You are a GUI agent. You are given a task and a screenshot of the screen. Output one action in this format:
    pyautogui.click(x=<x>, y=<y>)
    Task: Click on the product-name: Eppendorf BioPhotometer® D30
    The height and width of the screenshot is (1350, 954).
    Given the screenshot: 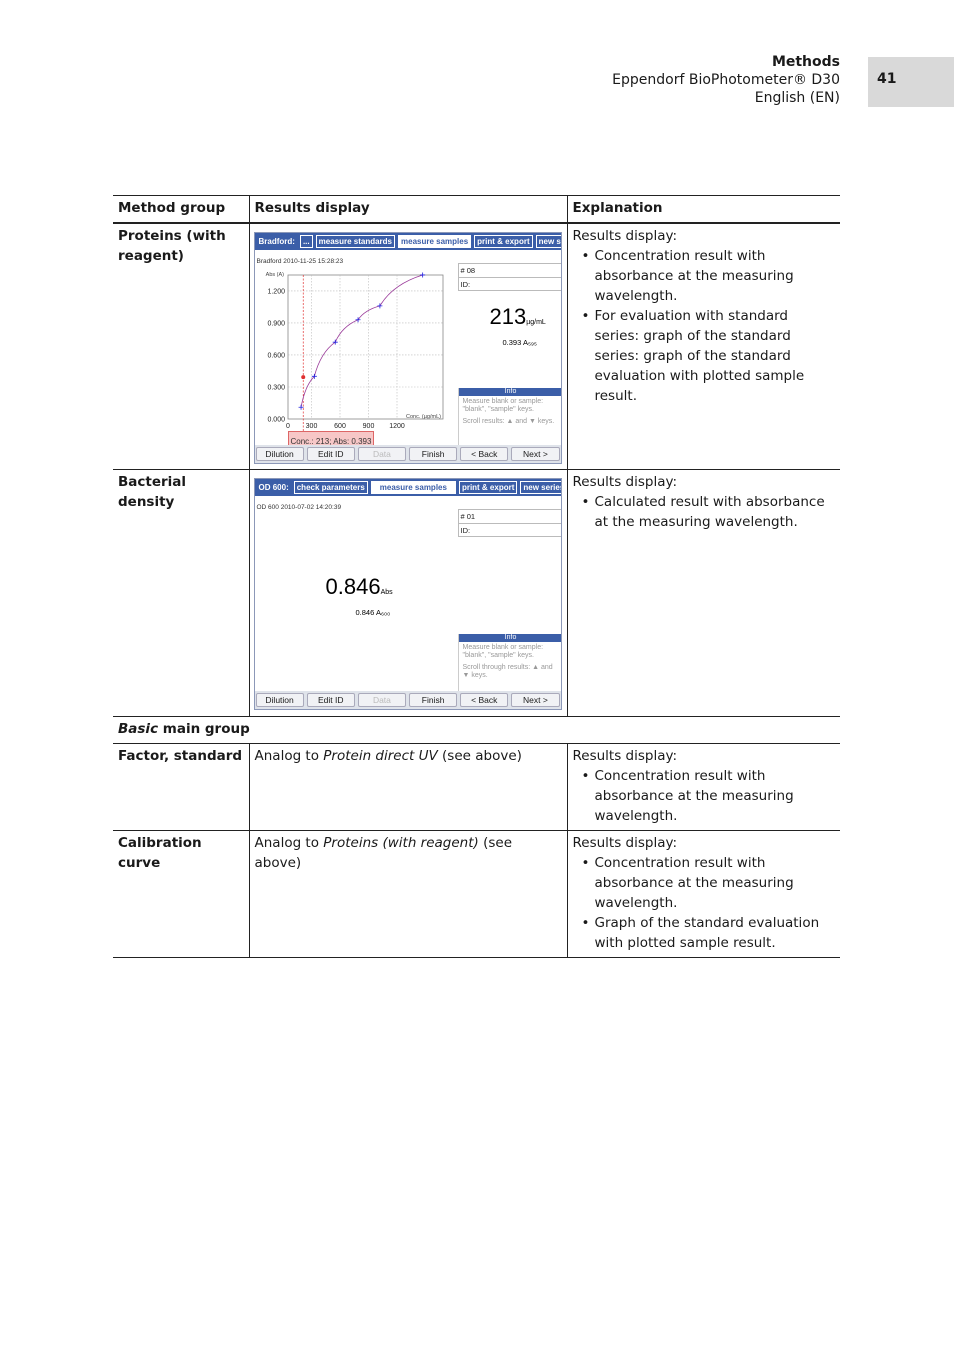 What is the action you would take?
    pyautogui.click(x=726, y=80)
    